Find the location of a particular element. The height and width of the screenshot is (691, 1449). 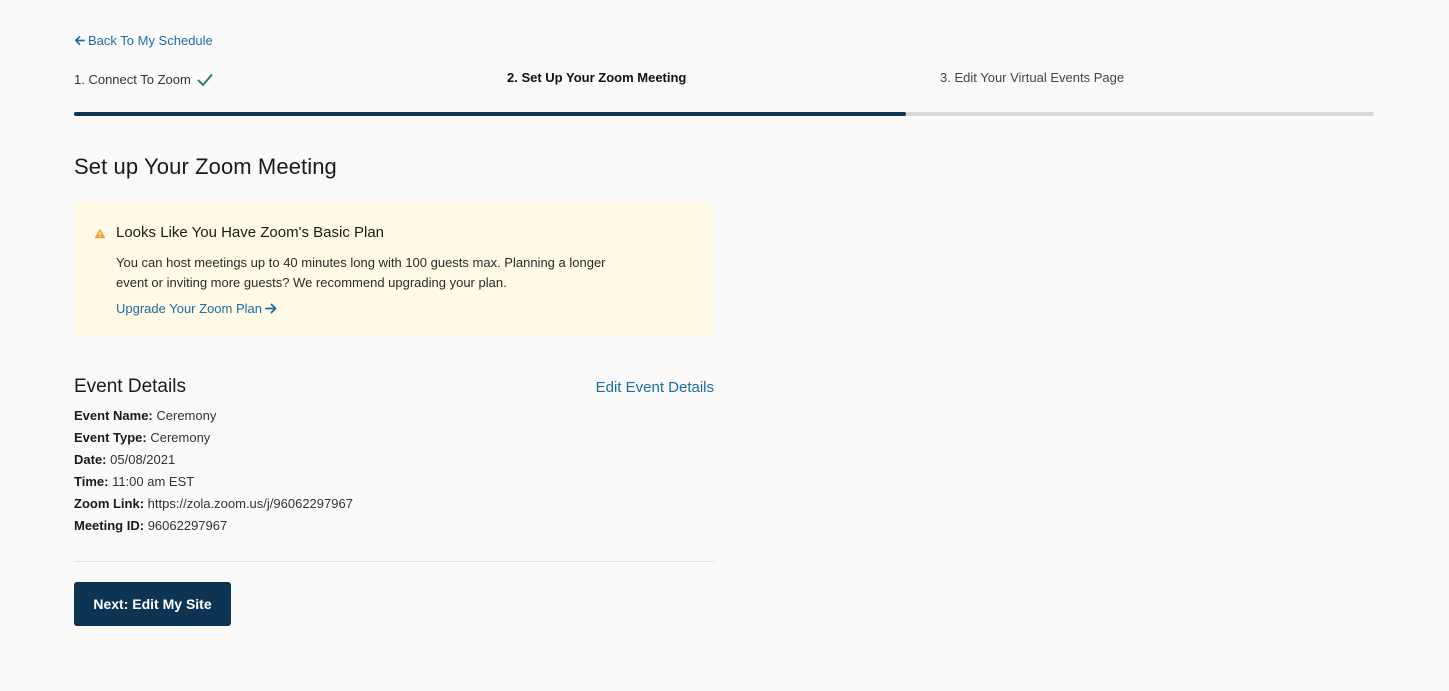

warning-icon is located at coordinates (100, 233).